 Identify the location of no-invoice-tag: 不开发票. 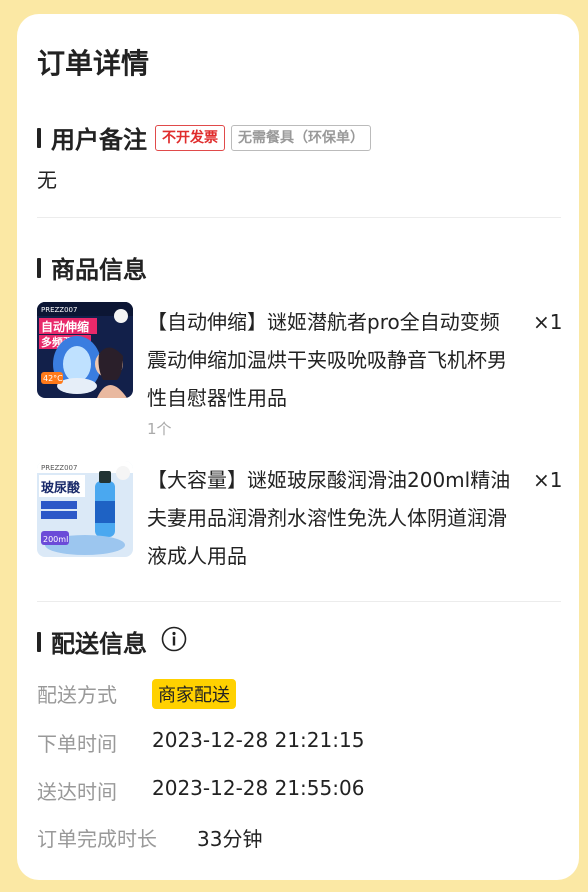
(190, 137).